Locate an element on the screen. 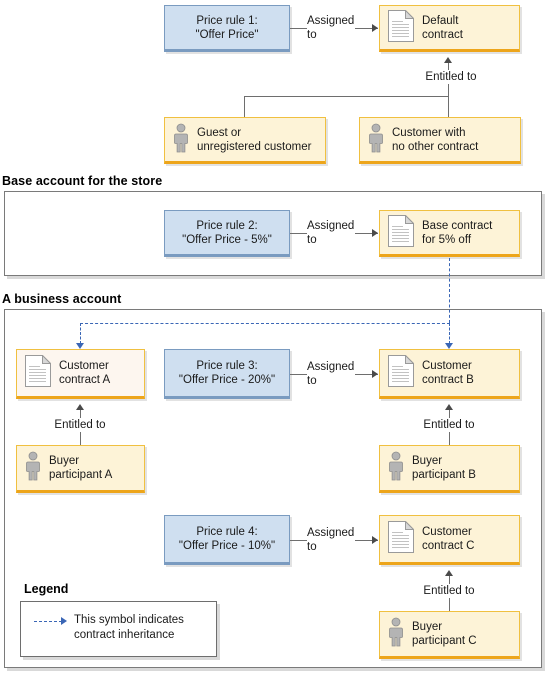 The width and height of the screenshot is (548, 683). node-customer-contract-b: Customer contract B is located at coordinates (449, 374).